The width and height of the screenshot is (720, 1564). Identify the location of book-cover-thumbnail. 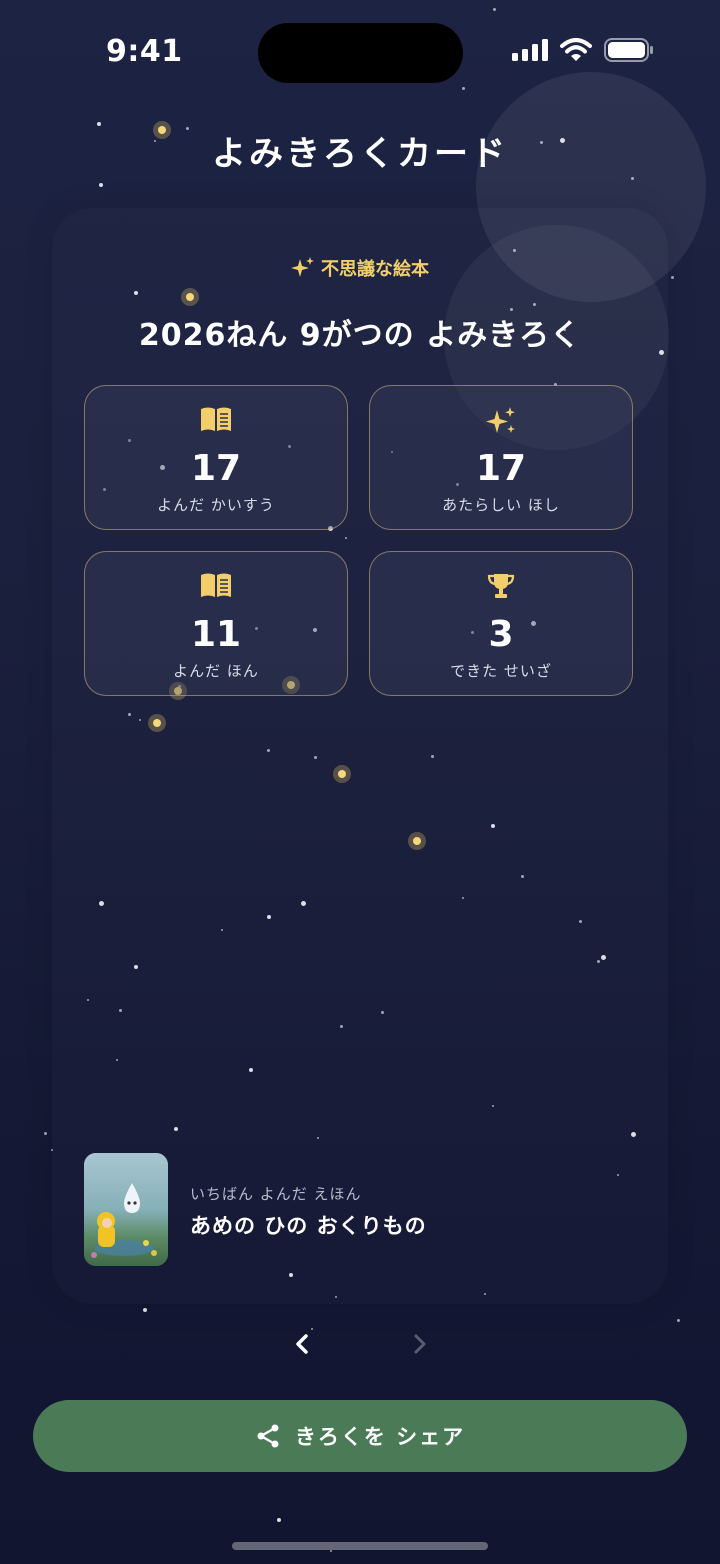
(126, 1209).